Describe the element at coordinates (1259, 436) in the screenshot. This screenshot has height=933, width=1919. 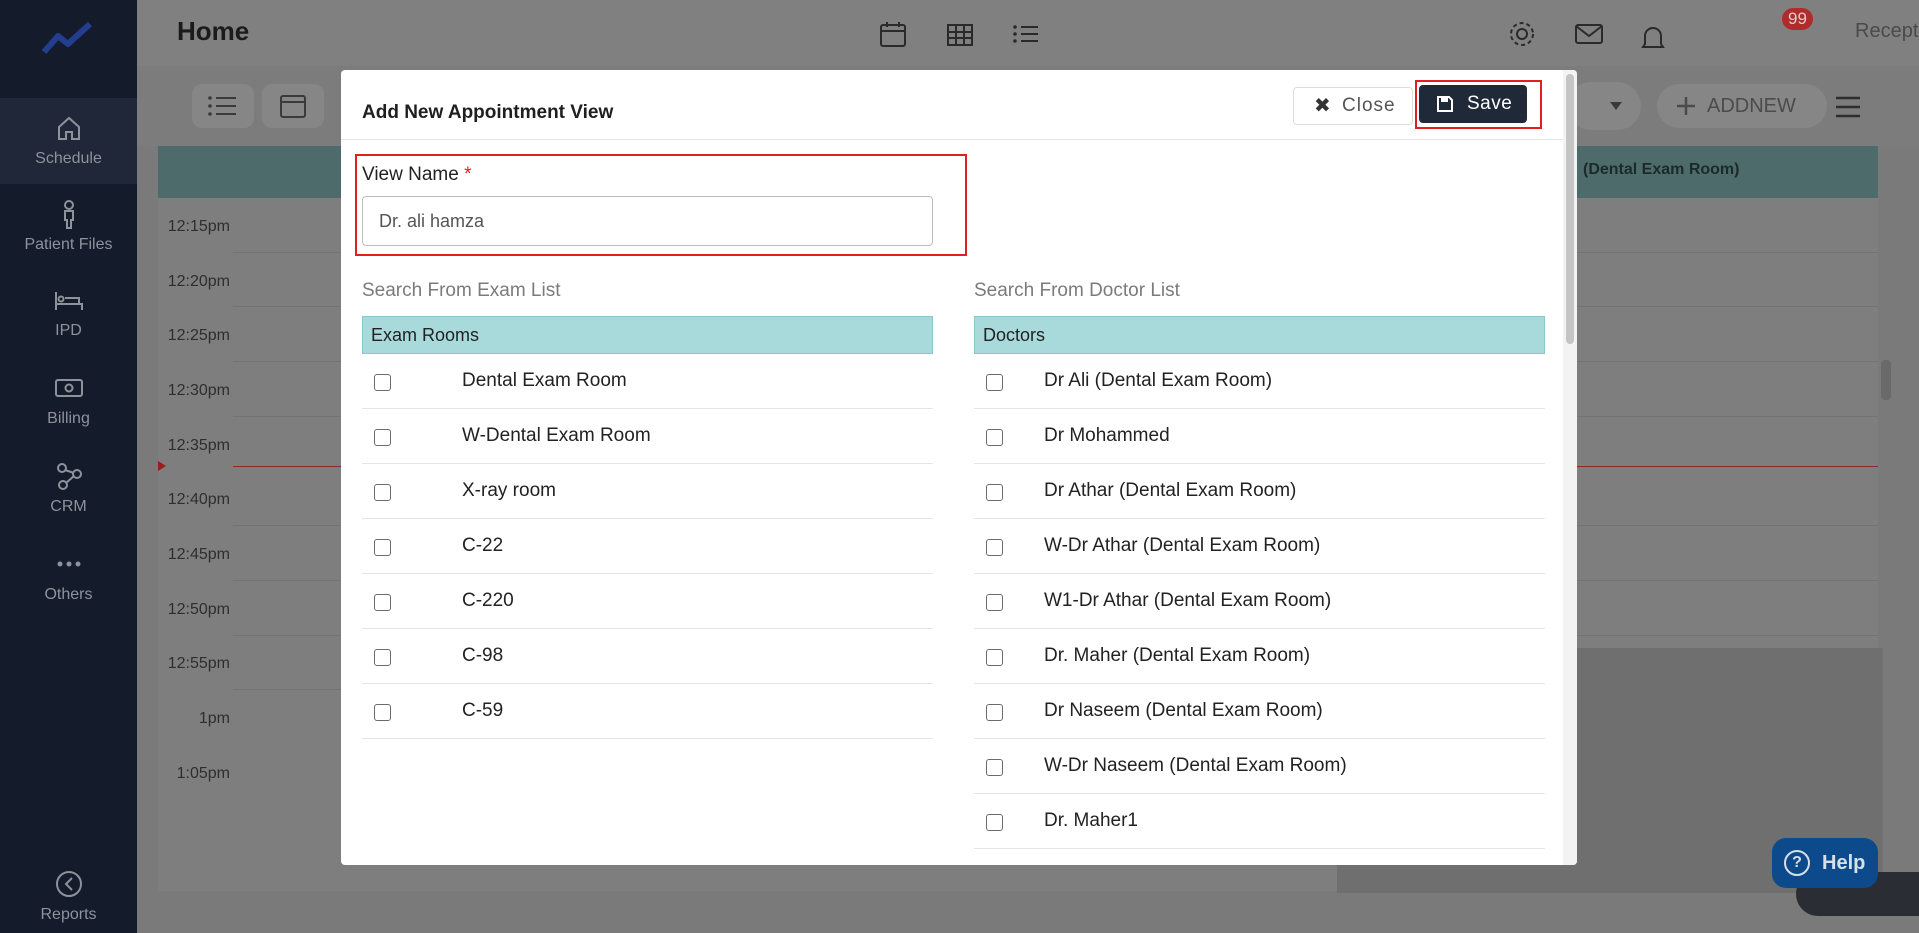
I see `list-item: Dr Mohammed` at that location.